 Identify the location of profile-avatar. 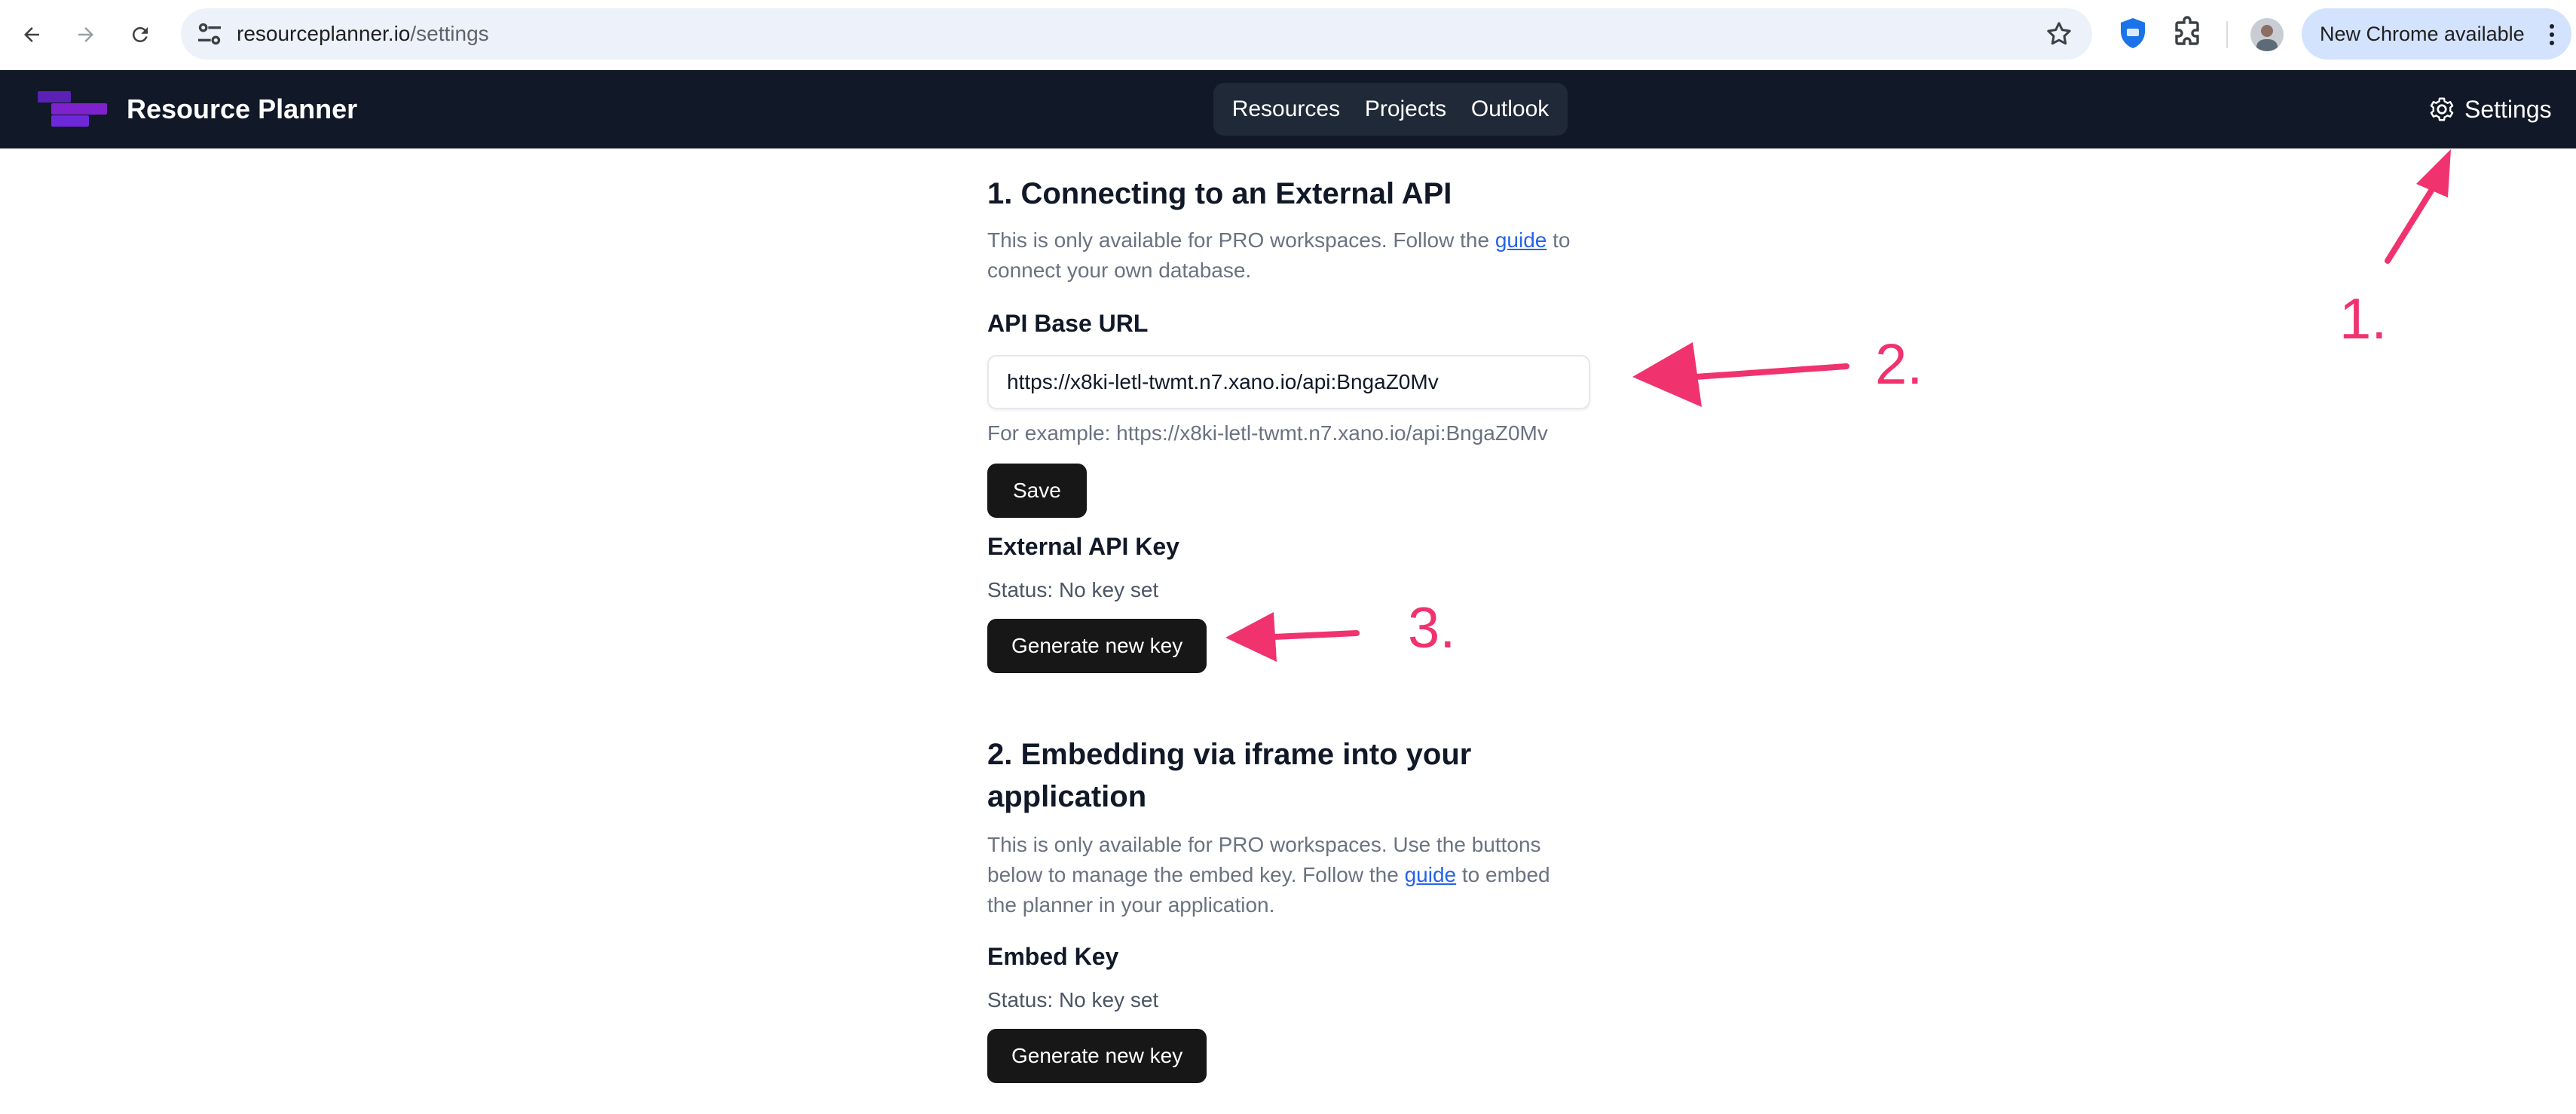
(2267, 34).